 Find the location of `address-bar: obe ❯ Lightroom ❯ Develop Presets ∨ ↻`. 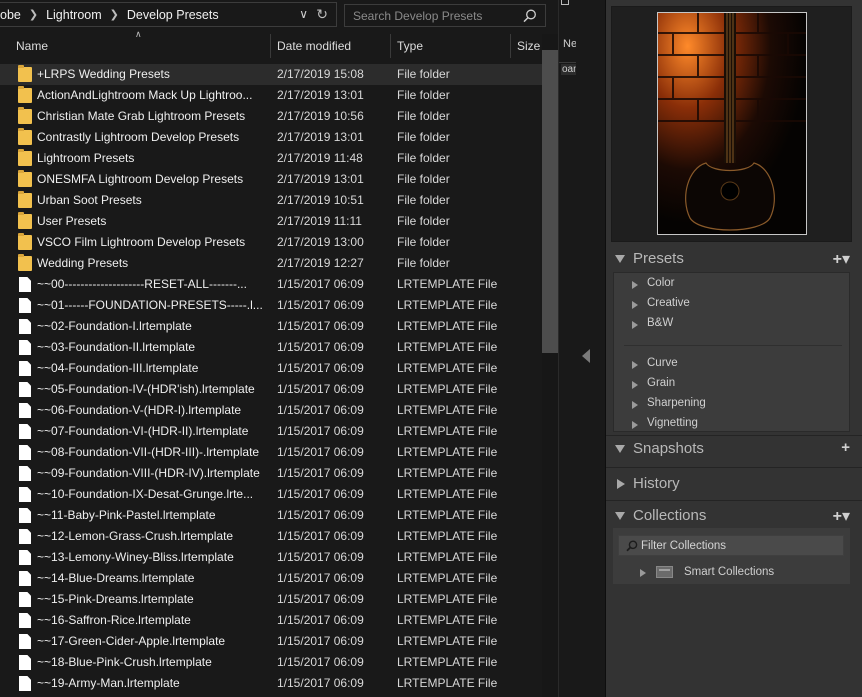

address-bar: obe ❯ Lightroom ❯ Develop Presets ∨ ↻ is located at coordinates (168, 14).